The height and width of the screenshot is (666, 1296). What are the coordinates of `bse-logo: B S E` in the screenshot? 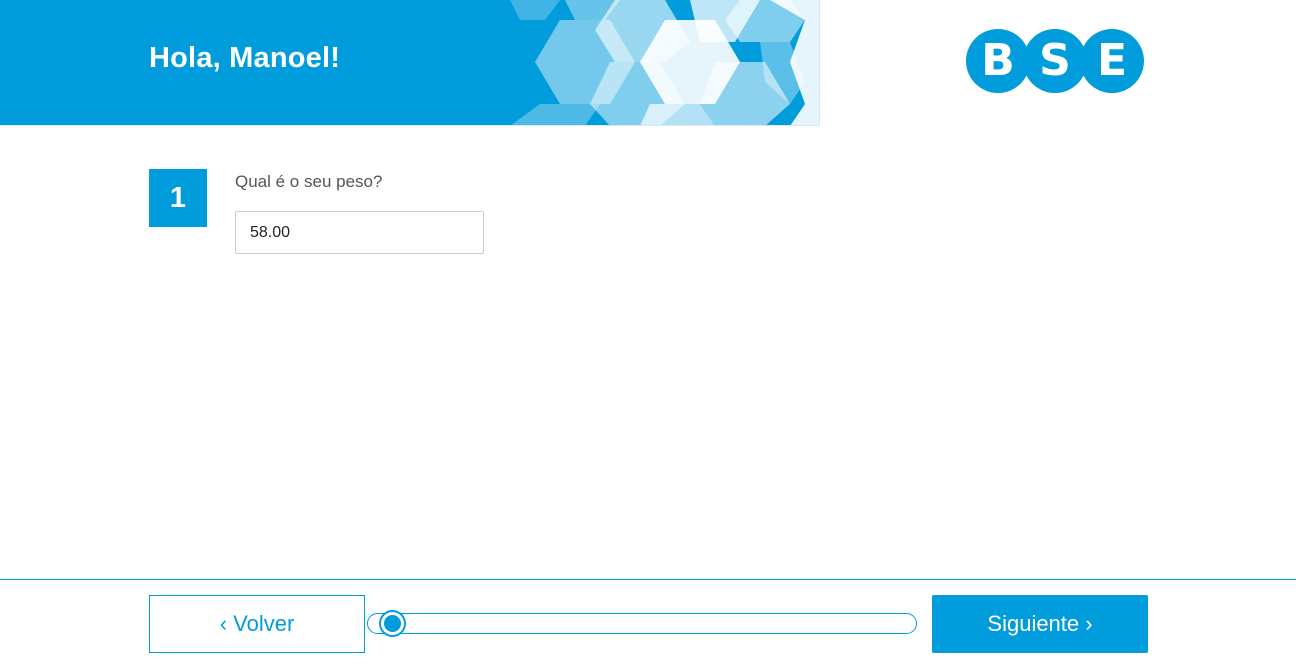 It's located at (1055, 61).